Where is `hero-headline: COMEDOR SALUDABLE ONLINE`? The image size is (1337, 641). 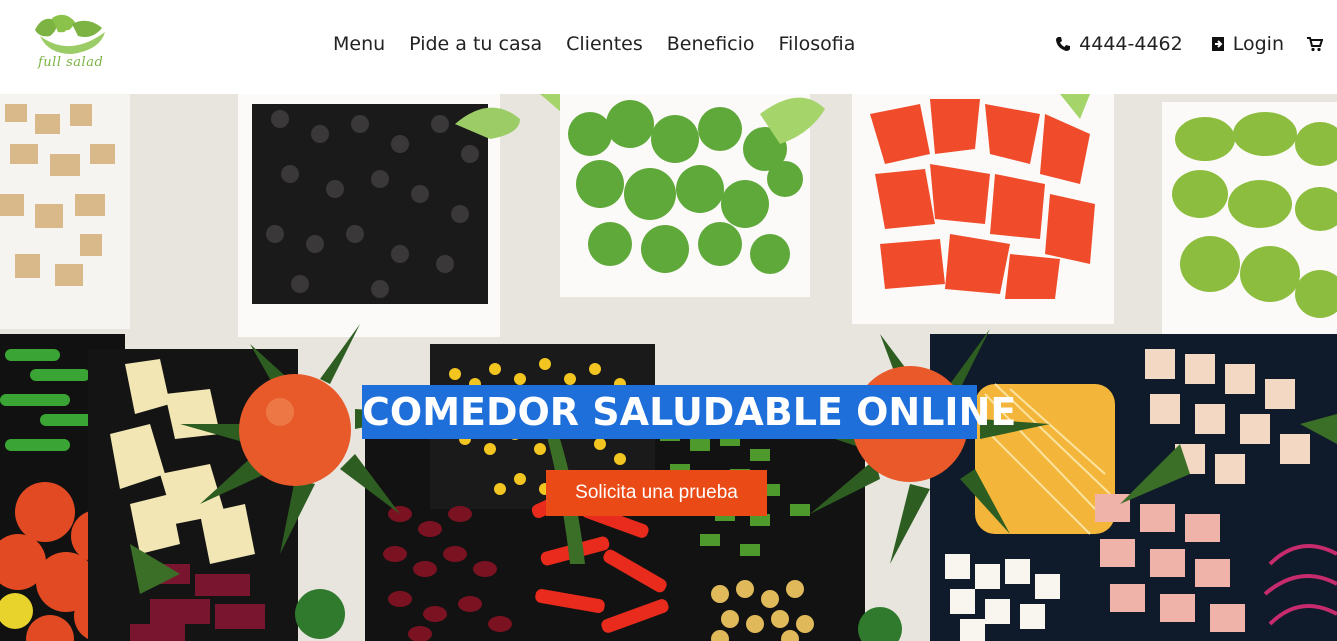 hero-headline: COMEDOR SALUDABLE ONLINE is located at coordinates (689, 412).